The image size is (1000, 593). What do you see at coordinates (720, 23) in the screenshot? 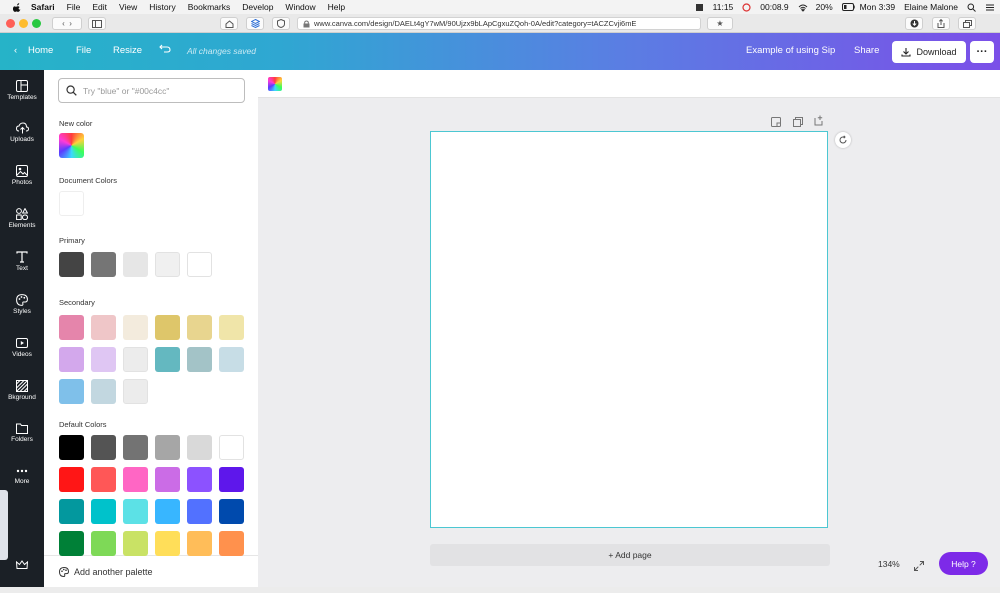
I see `bookmark-extension-button: ★` at bounding box center [720, 23].